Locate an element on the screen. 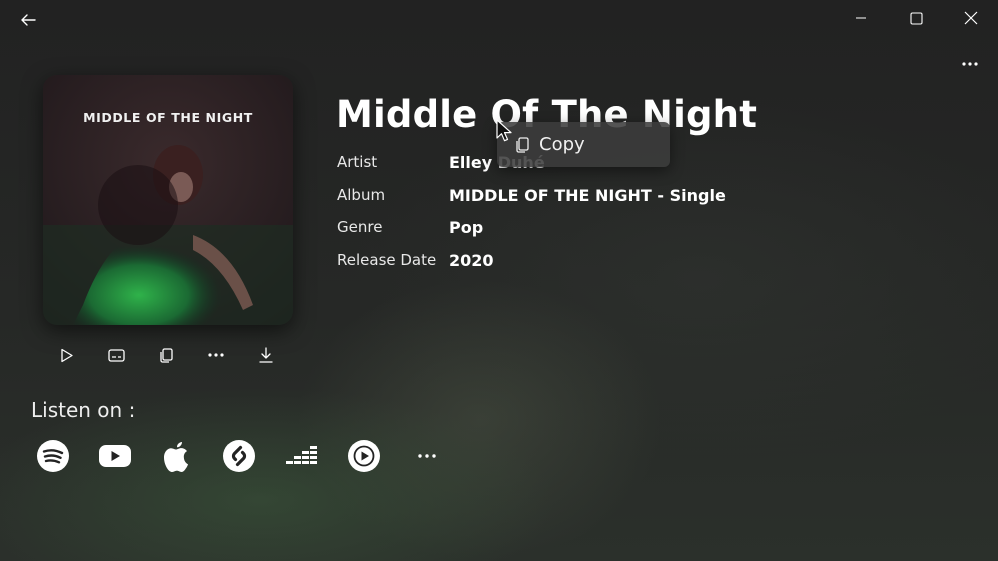 The width and height of the screenshot is (998, 561). apple-music-button is located at coordinates (177, 456).